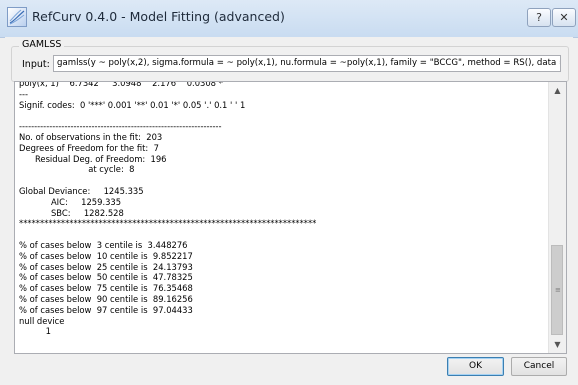  Describe the element at coordinates (539, 17) in the screenshot. I see `help-button: ?` at that location.